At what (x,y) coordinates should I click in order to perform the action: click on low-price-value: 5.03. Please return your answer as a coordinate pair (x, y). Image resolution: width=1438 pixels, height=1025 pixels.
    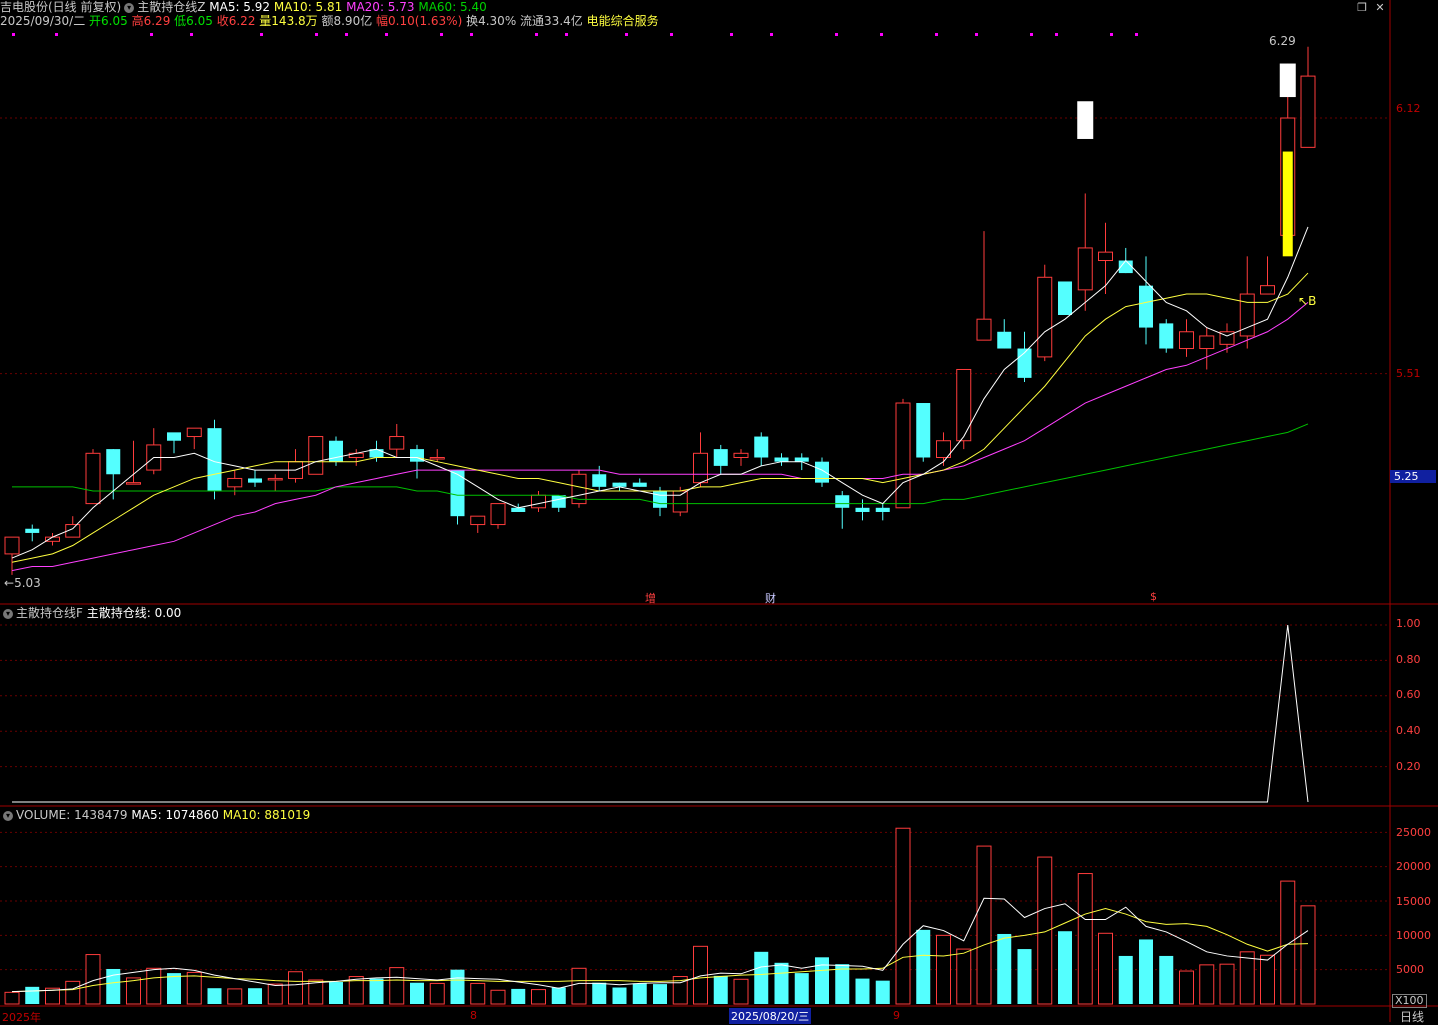
    Looking at the image, I should click on (27, 583).